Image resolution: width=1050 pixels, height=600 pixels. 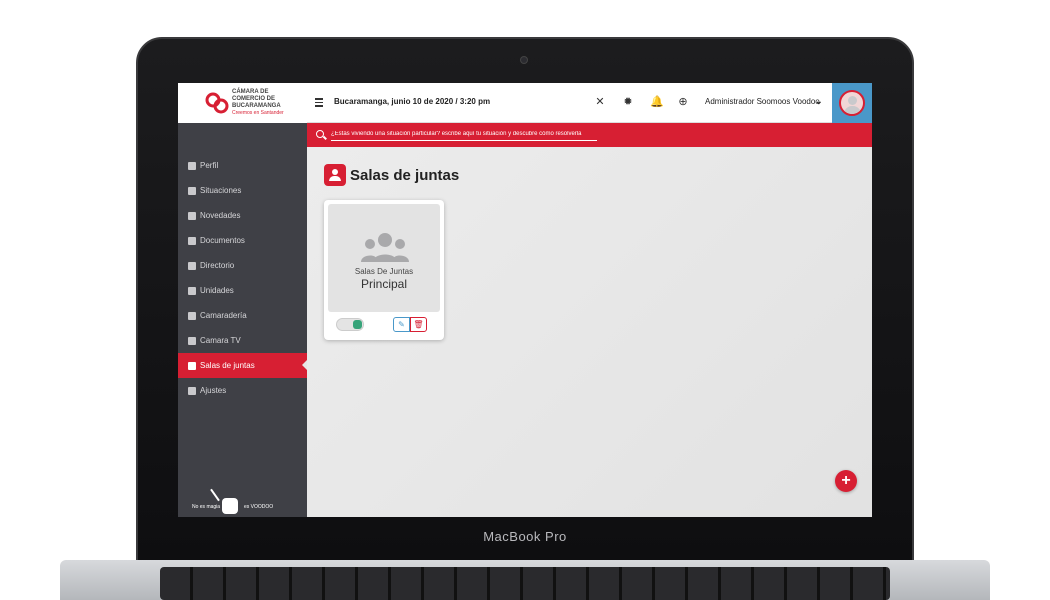 What do you see at coordinates (242, 265) in the screenshot?
I see `sidebar-item-directorio: Directorio` at bounding box center [242, 265].